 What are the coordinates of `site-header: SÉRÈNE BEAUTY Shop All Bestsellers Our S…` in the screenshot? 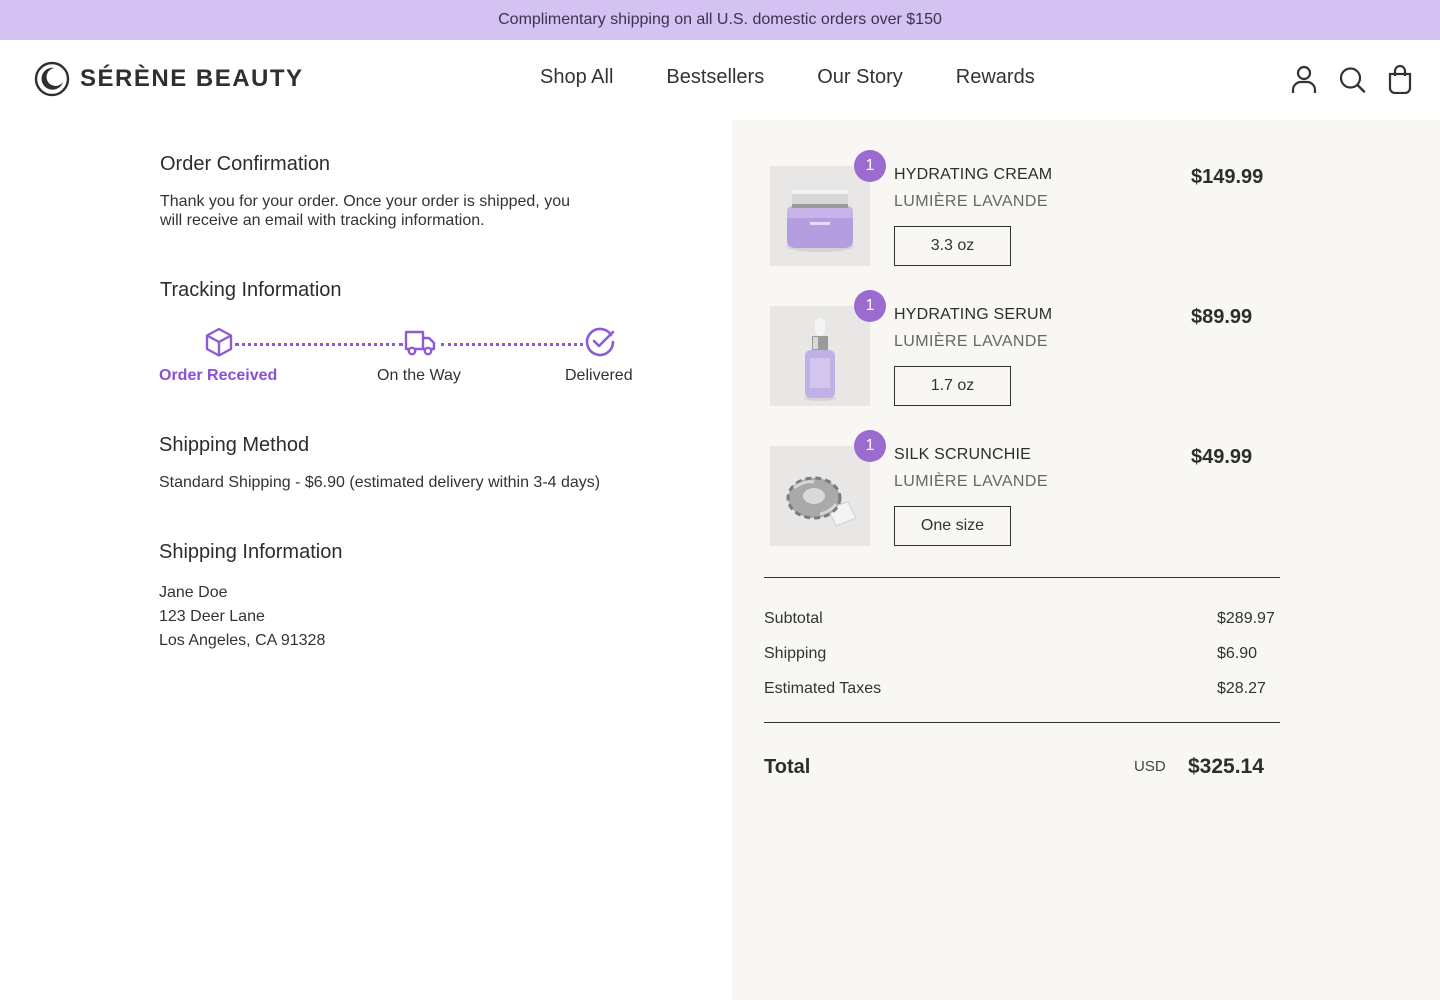 It's located at (720, 80).